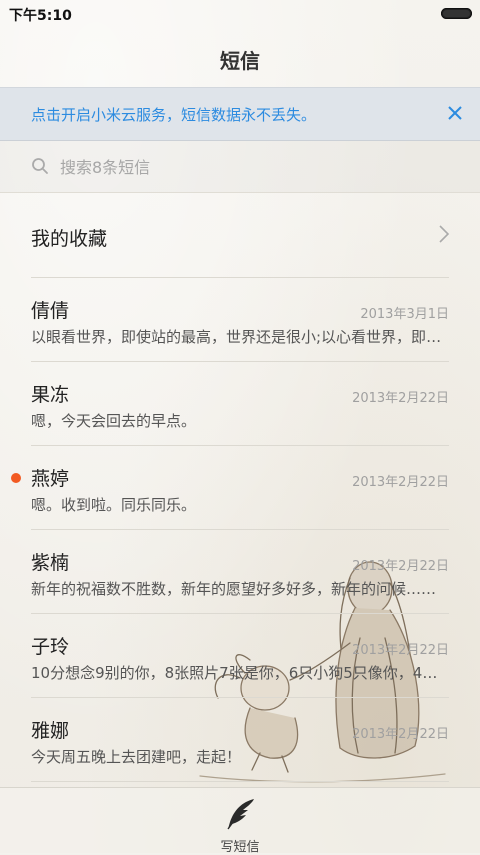 This screenshot has height=855, width=480. Describe the element at coordinates (50, 647) in the screenshot. I see `contact-name: 子玲` at that location.